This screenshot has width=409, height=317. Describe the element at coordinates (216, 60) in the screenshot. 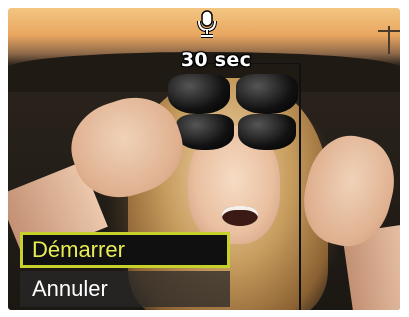

I see `recording-duration: 30 sec` at that location.